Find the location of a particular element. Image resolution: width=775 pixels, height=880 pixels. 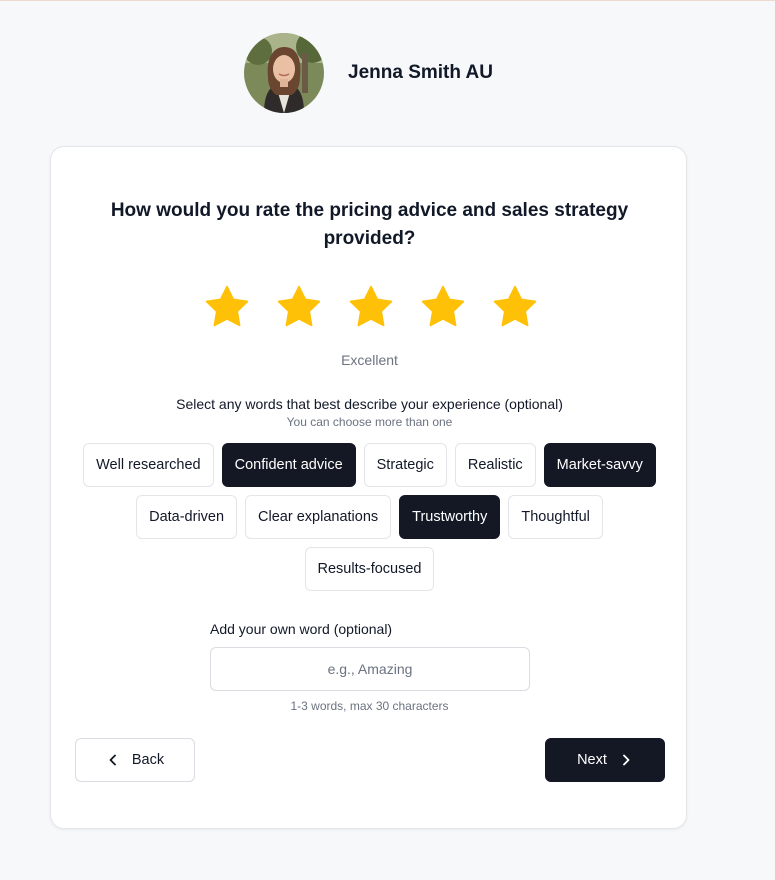

avatar-photo is located at coordinates (284, 73).